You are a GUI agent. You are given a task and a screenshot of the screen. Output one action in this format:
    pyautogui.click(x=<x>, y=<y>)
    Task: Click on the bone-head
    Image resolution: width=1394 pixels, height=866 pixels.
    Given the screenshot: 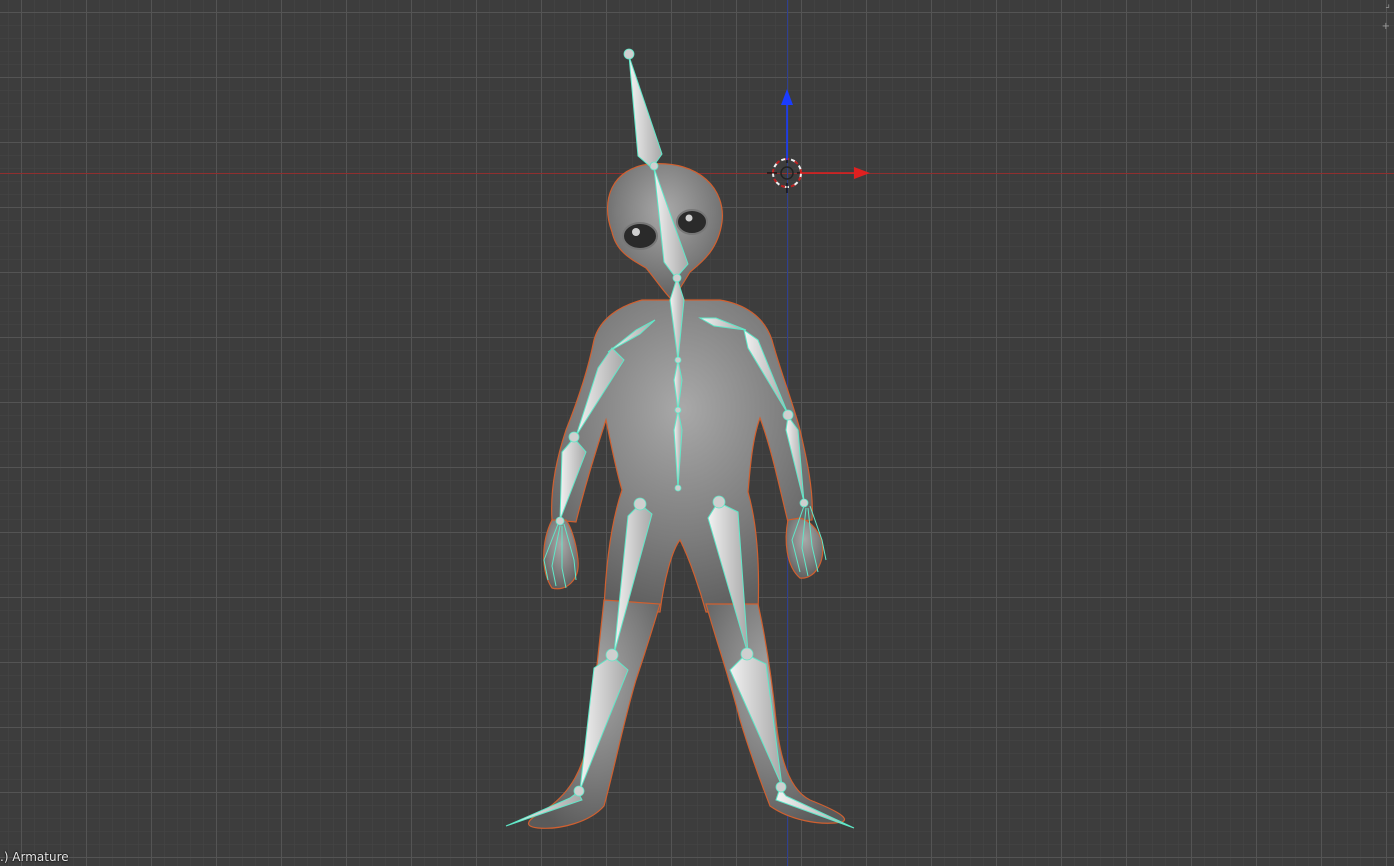 What is the action you would take?
    pyautogui.click(x=645, y=112)
    